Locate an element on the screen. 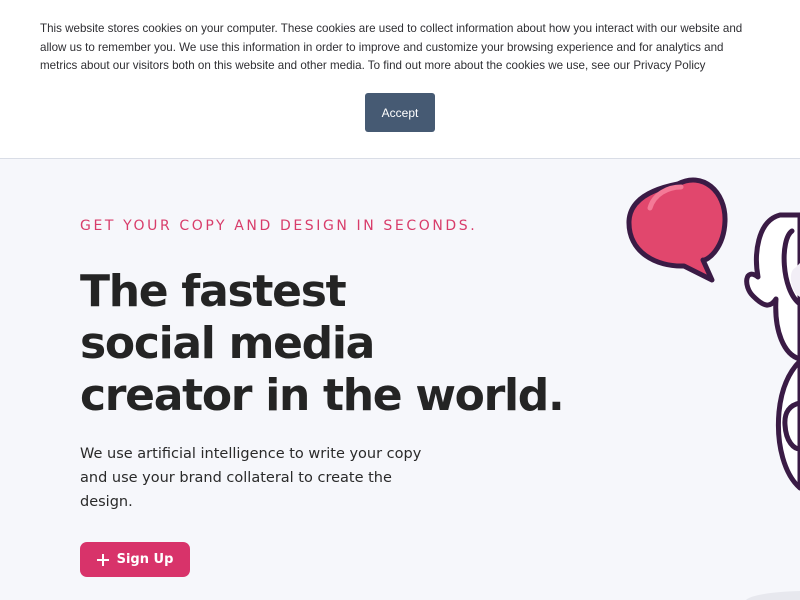  astronaut-body is located at coordinates (787, 424).